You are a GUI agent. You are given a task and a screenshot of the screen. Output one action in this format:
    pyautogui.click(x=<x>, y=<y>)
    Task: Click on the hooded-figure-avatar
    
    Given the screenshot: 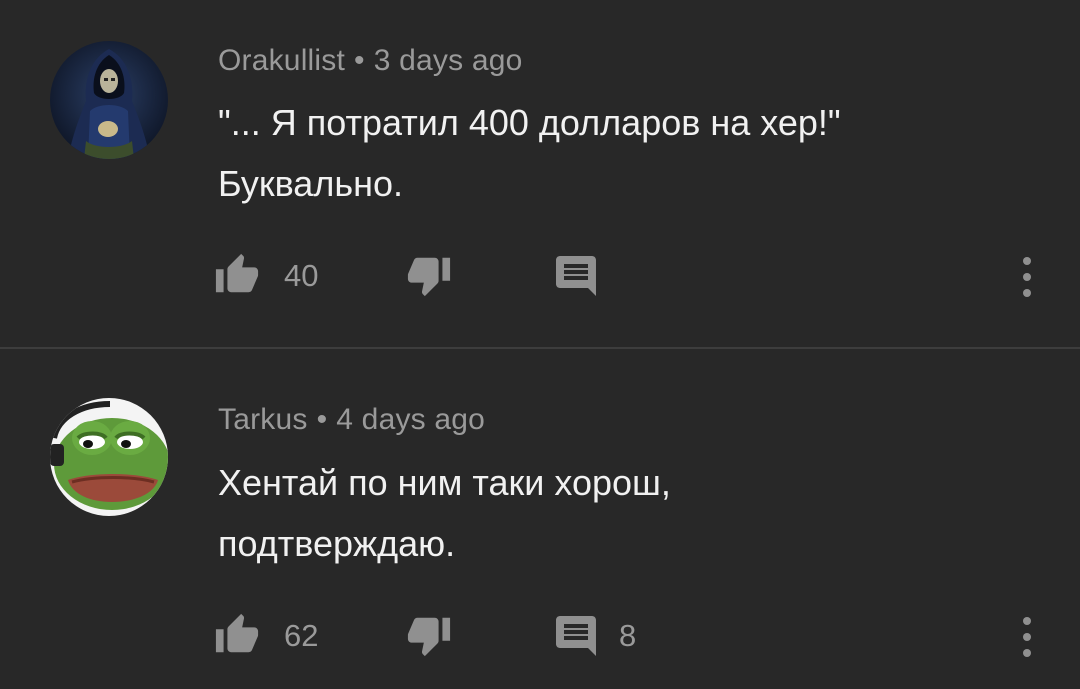 What is the action you would take?
    pyautogui.click(x=109, y=100)
    